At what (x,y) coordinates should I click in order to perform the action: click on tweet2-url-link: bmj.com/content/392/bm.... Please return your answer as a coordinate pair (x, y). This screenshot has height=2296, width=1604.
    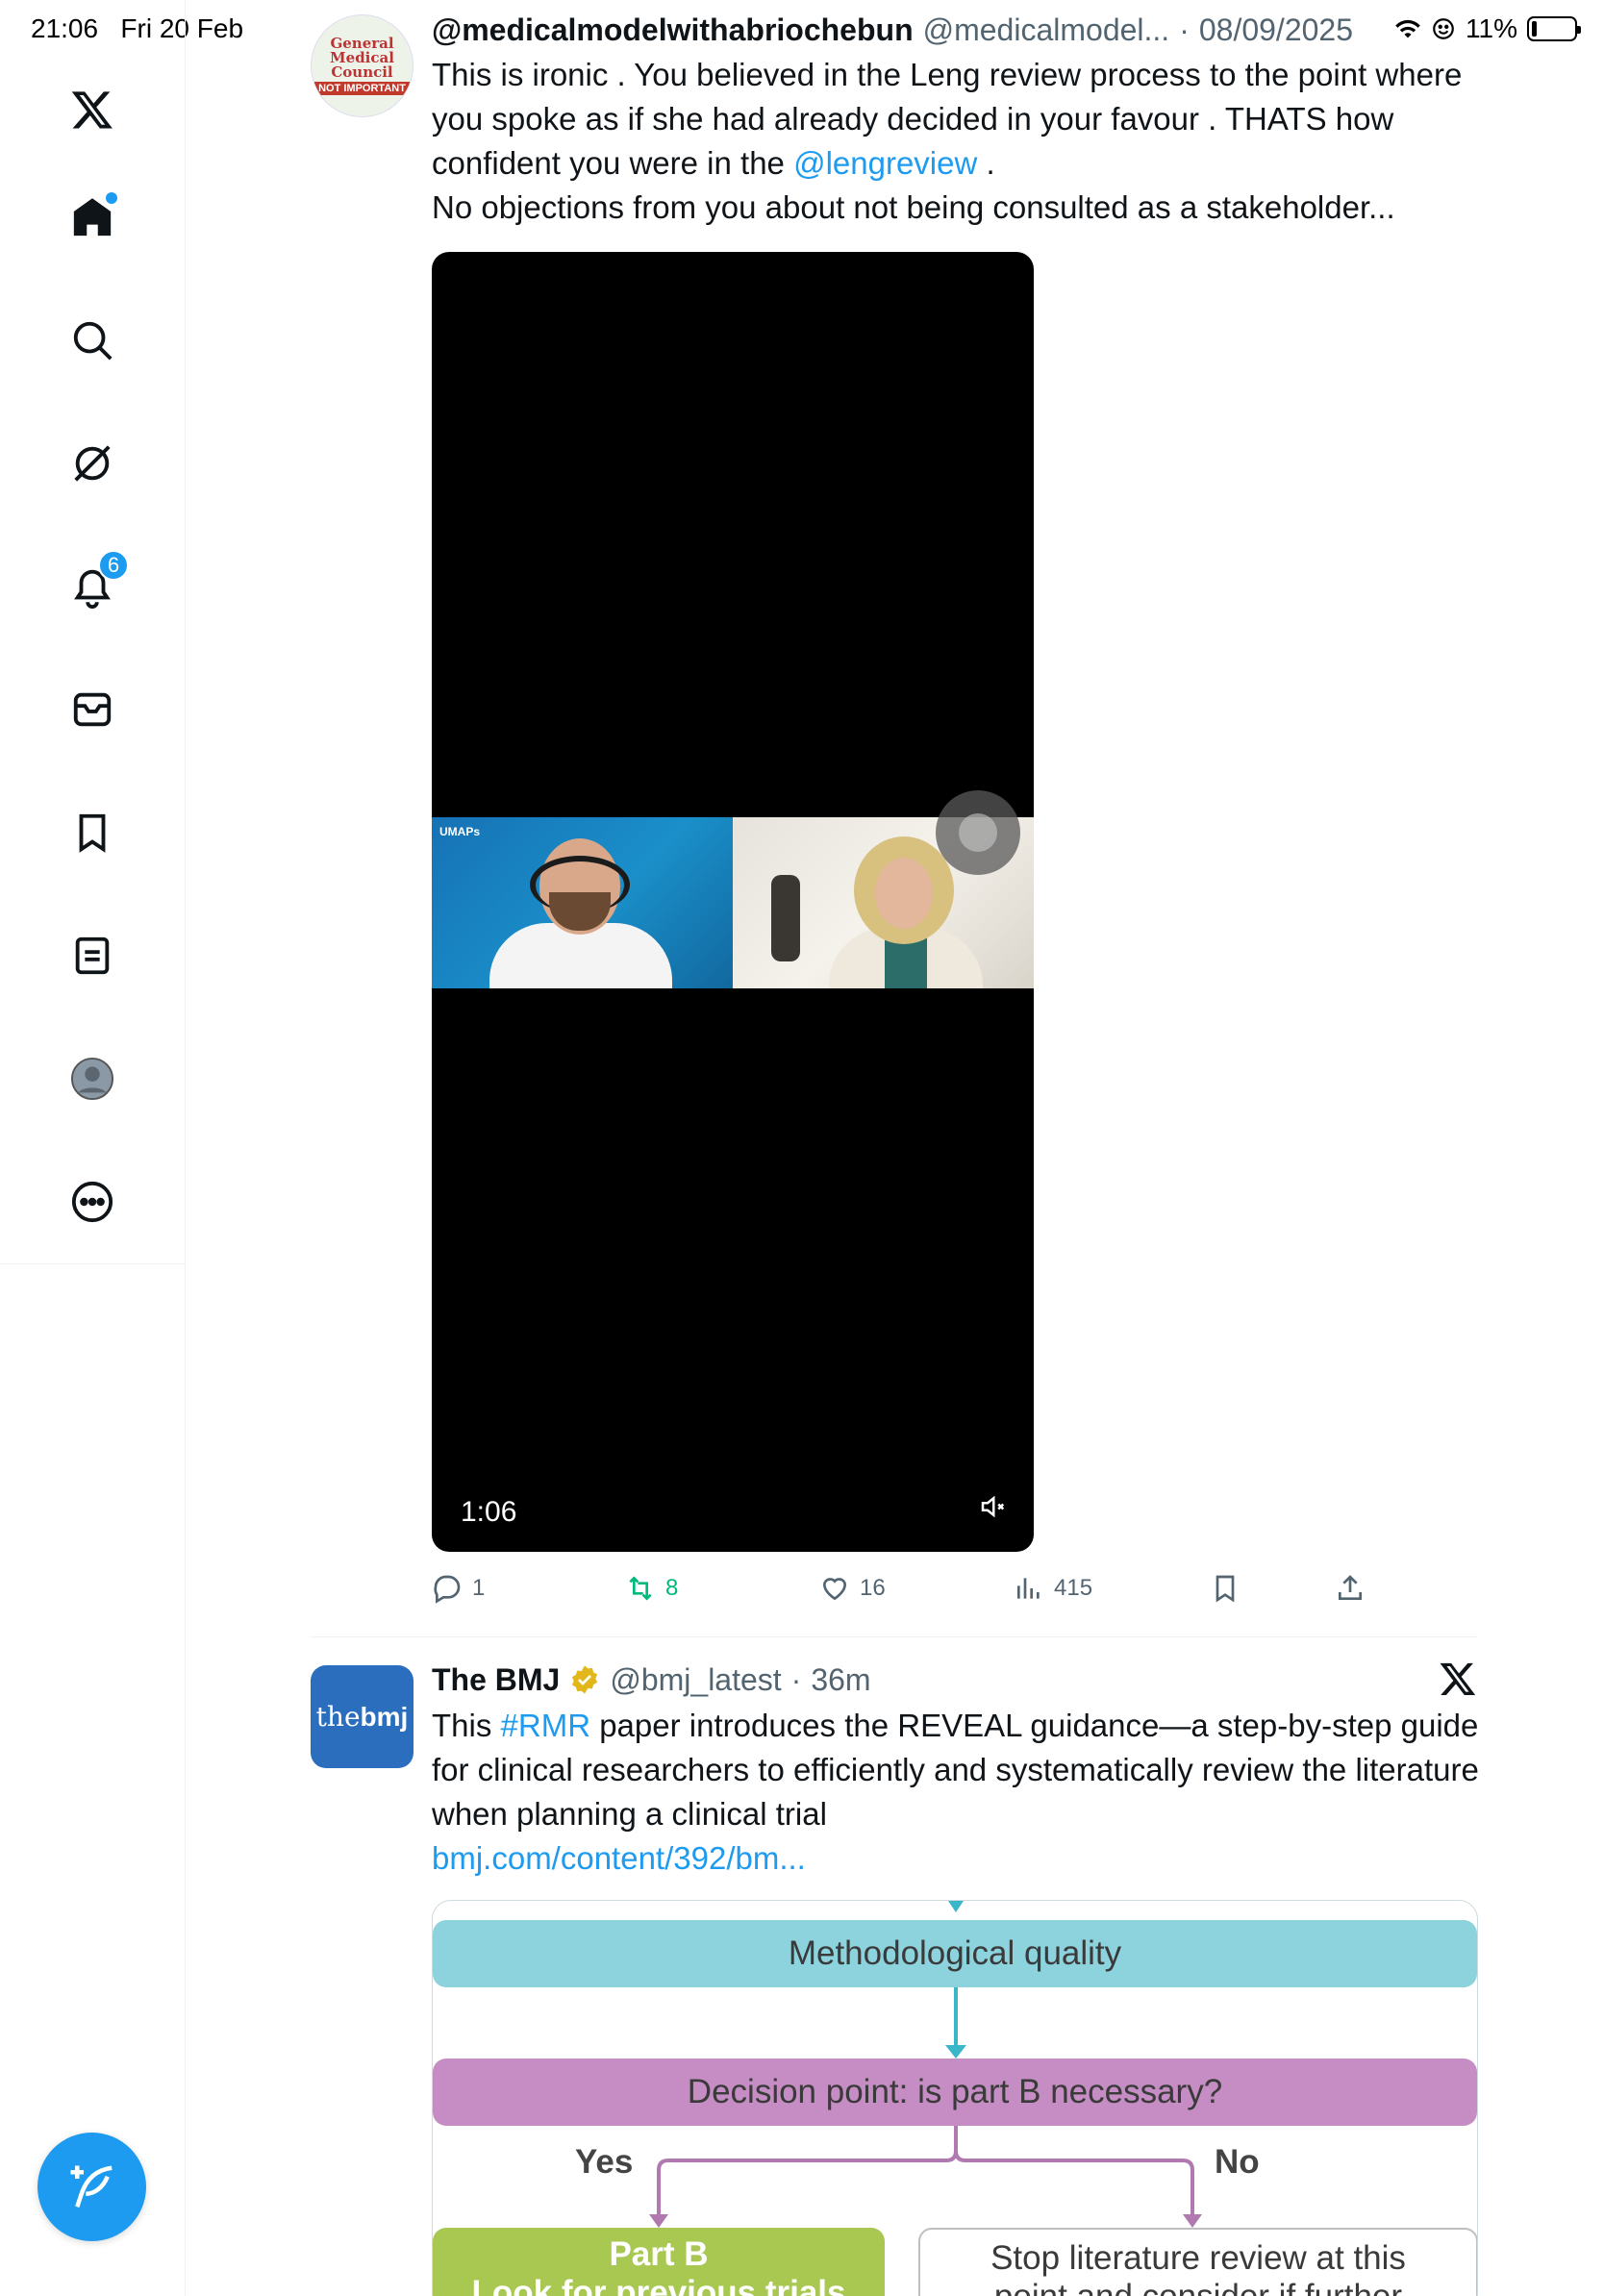
    Looking at the image, I should click on (619, 1858).